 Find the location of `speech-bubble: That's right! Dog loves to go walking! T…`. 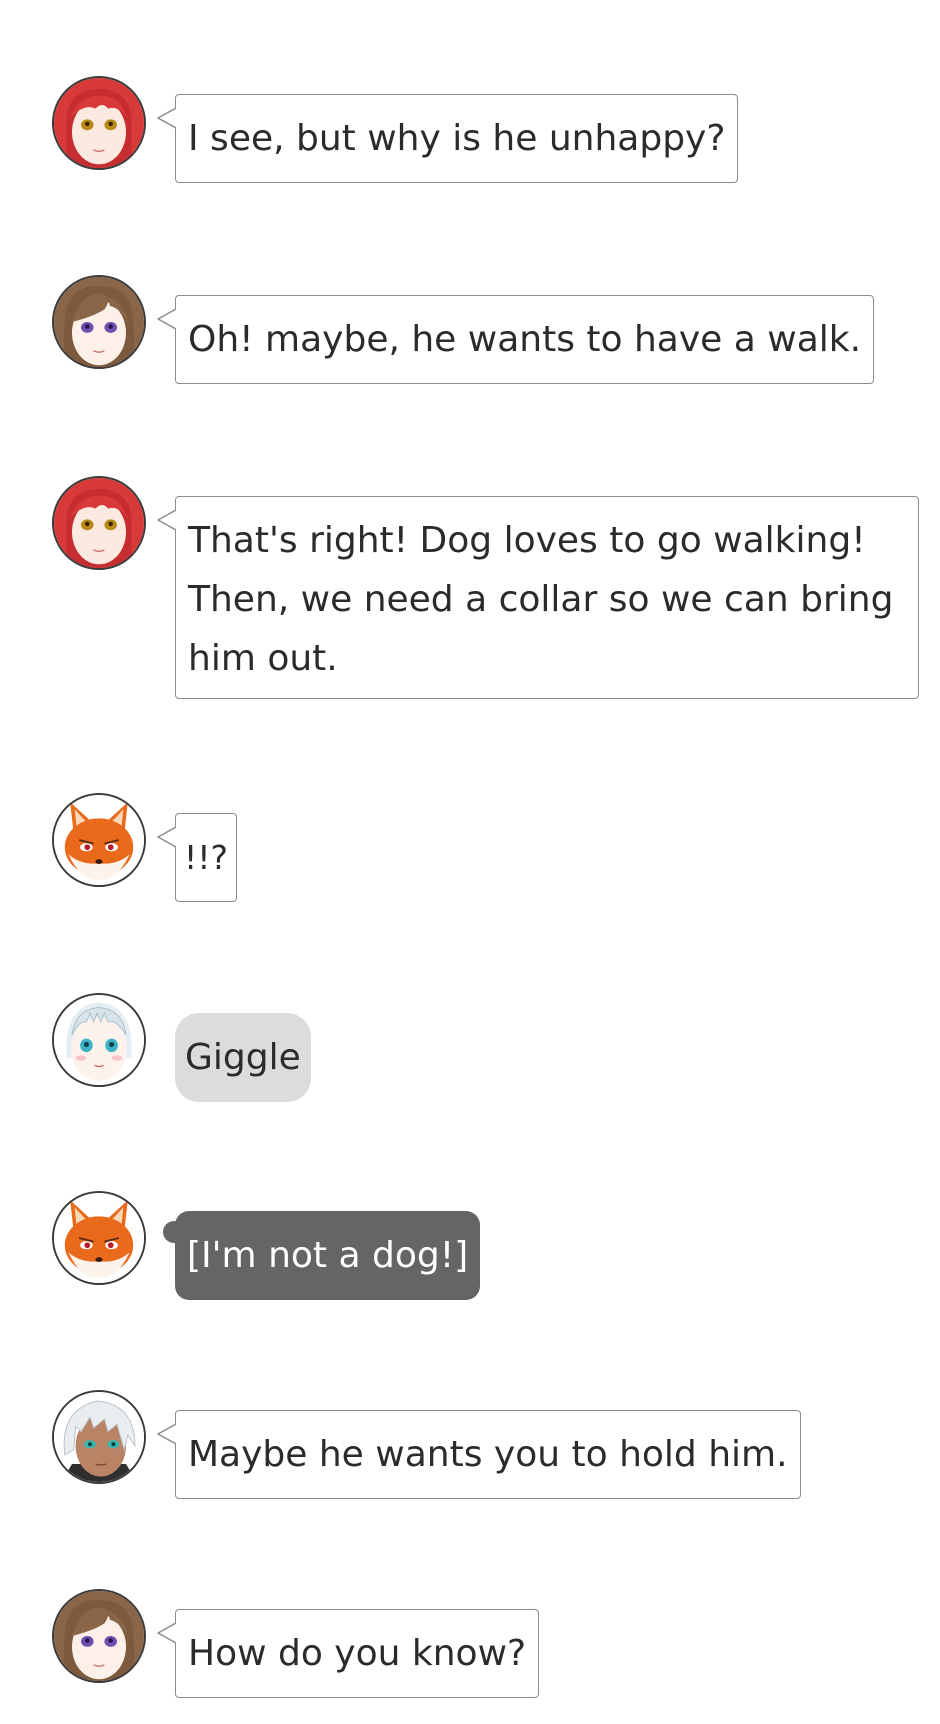

speech-bubble: That's right! Dog loves to go walking! T… is located at coordinates (538, 597).